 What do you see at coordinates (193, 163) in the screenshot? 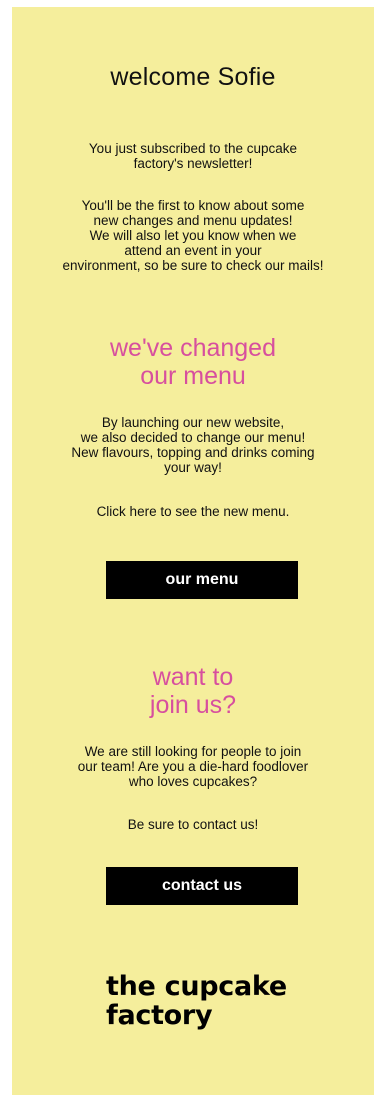
I see `intro-line: factory's newsletter!` at bounding box center [193, 163].